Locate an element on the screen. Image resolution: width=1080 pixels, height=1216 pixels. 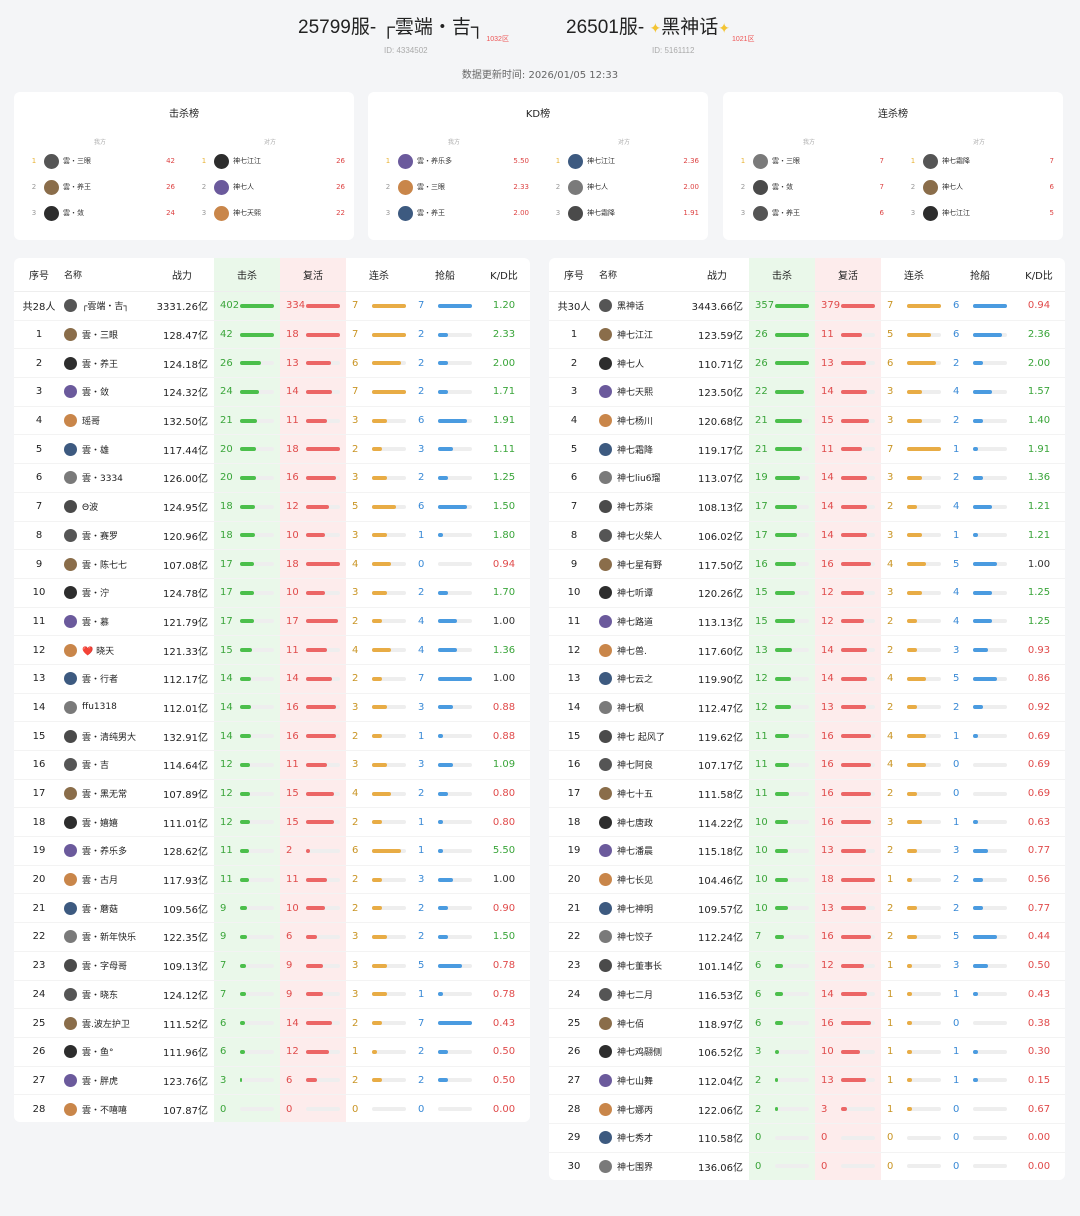
player-name: 雲・胖虎 is located at coordinates (100, 1081).